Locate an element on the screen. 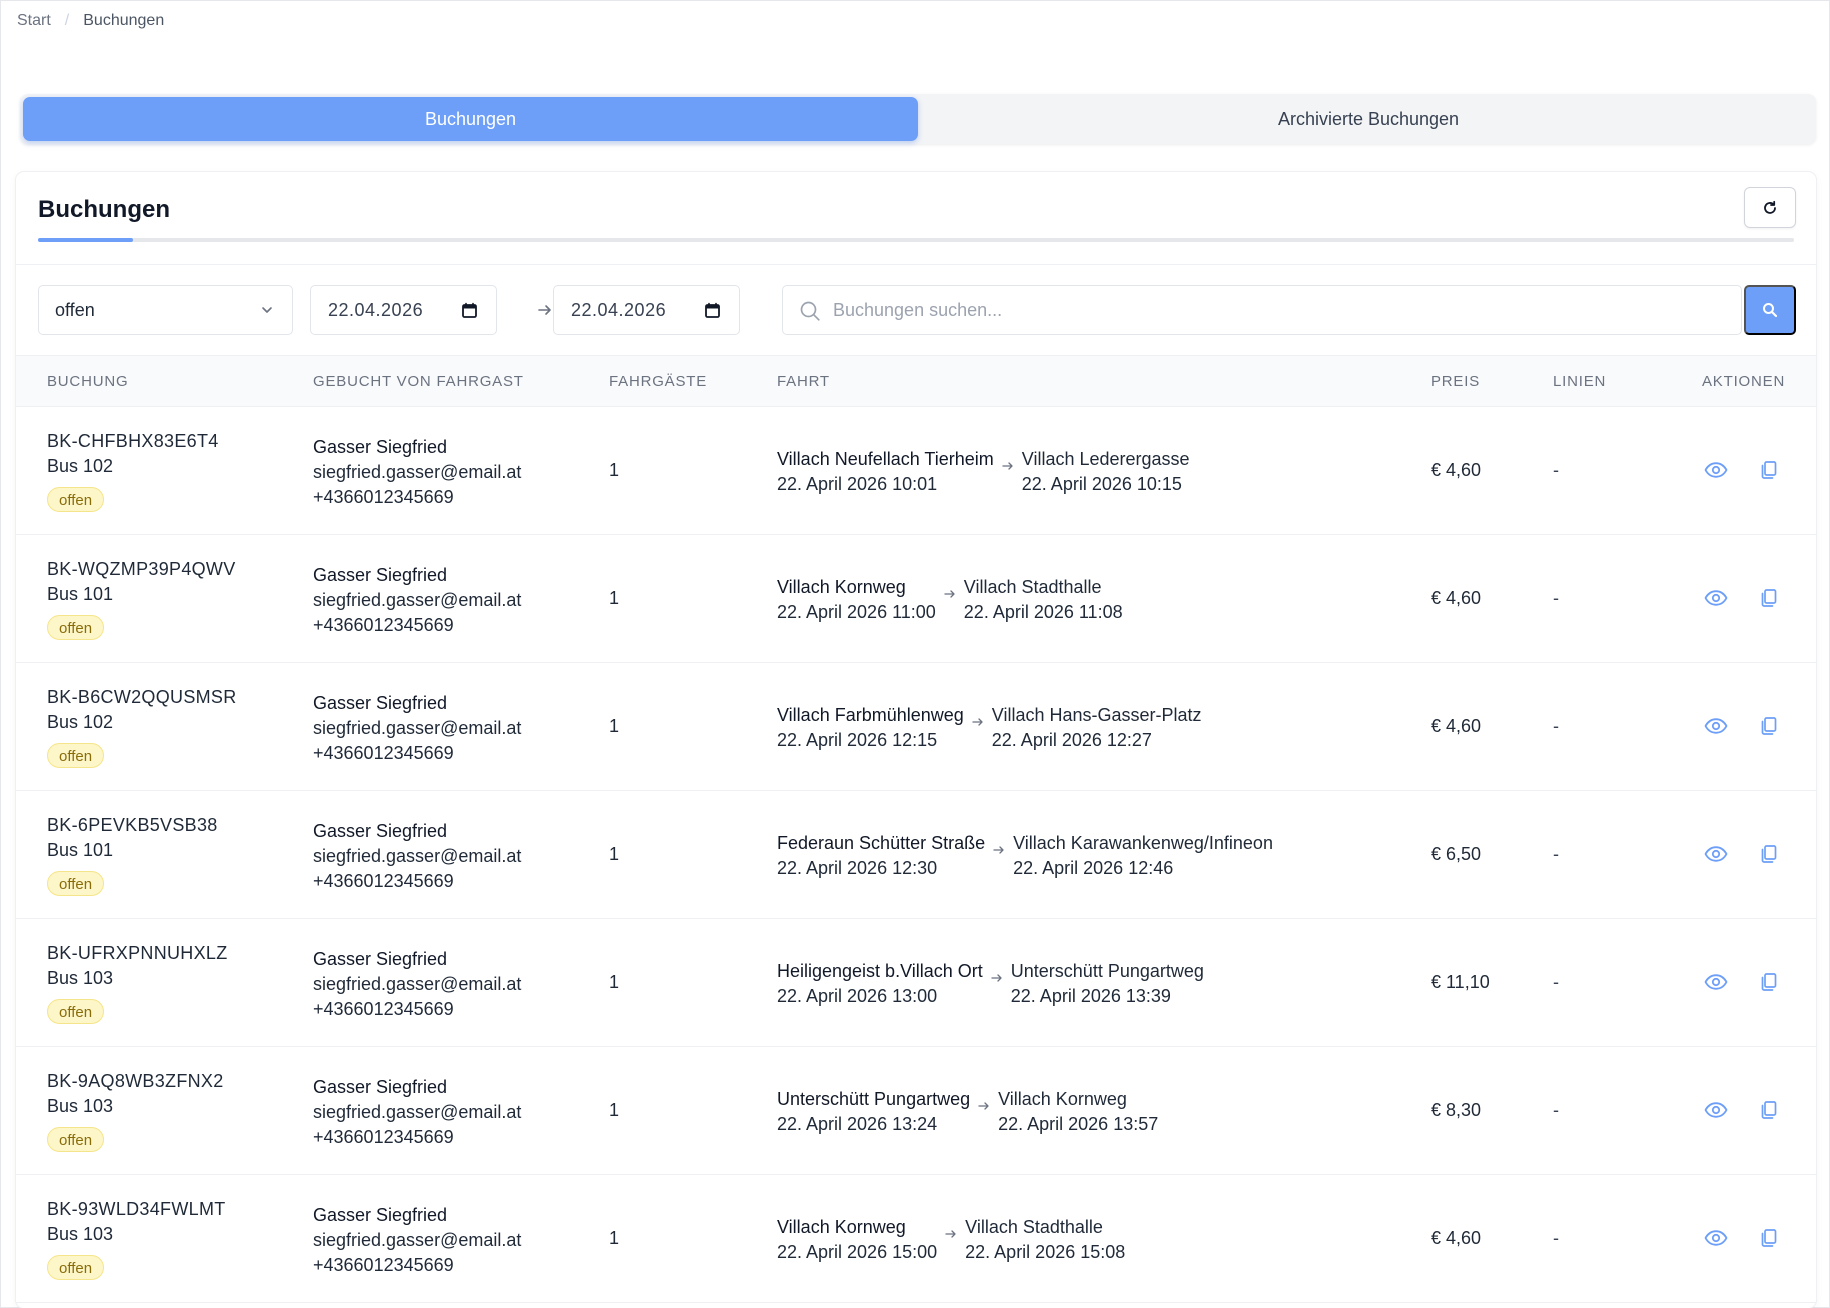 This screenshot has width=1830, height=1308. booking-code: BK-93WLD34FWLMT is located at coordinates (136, 1209).